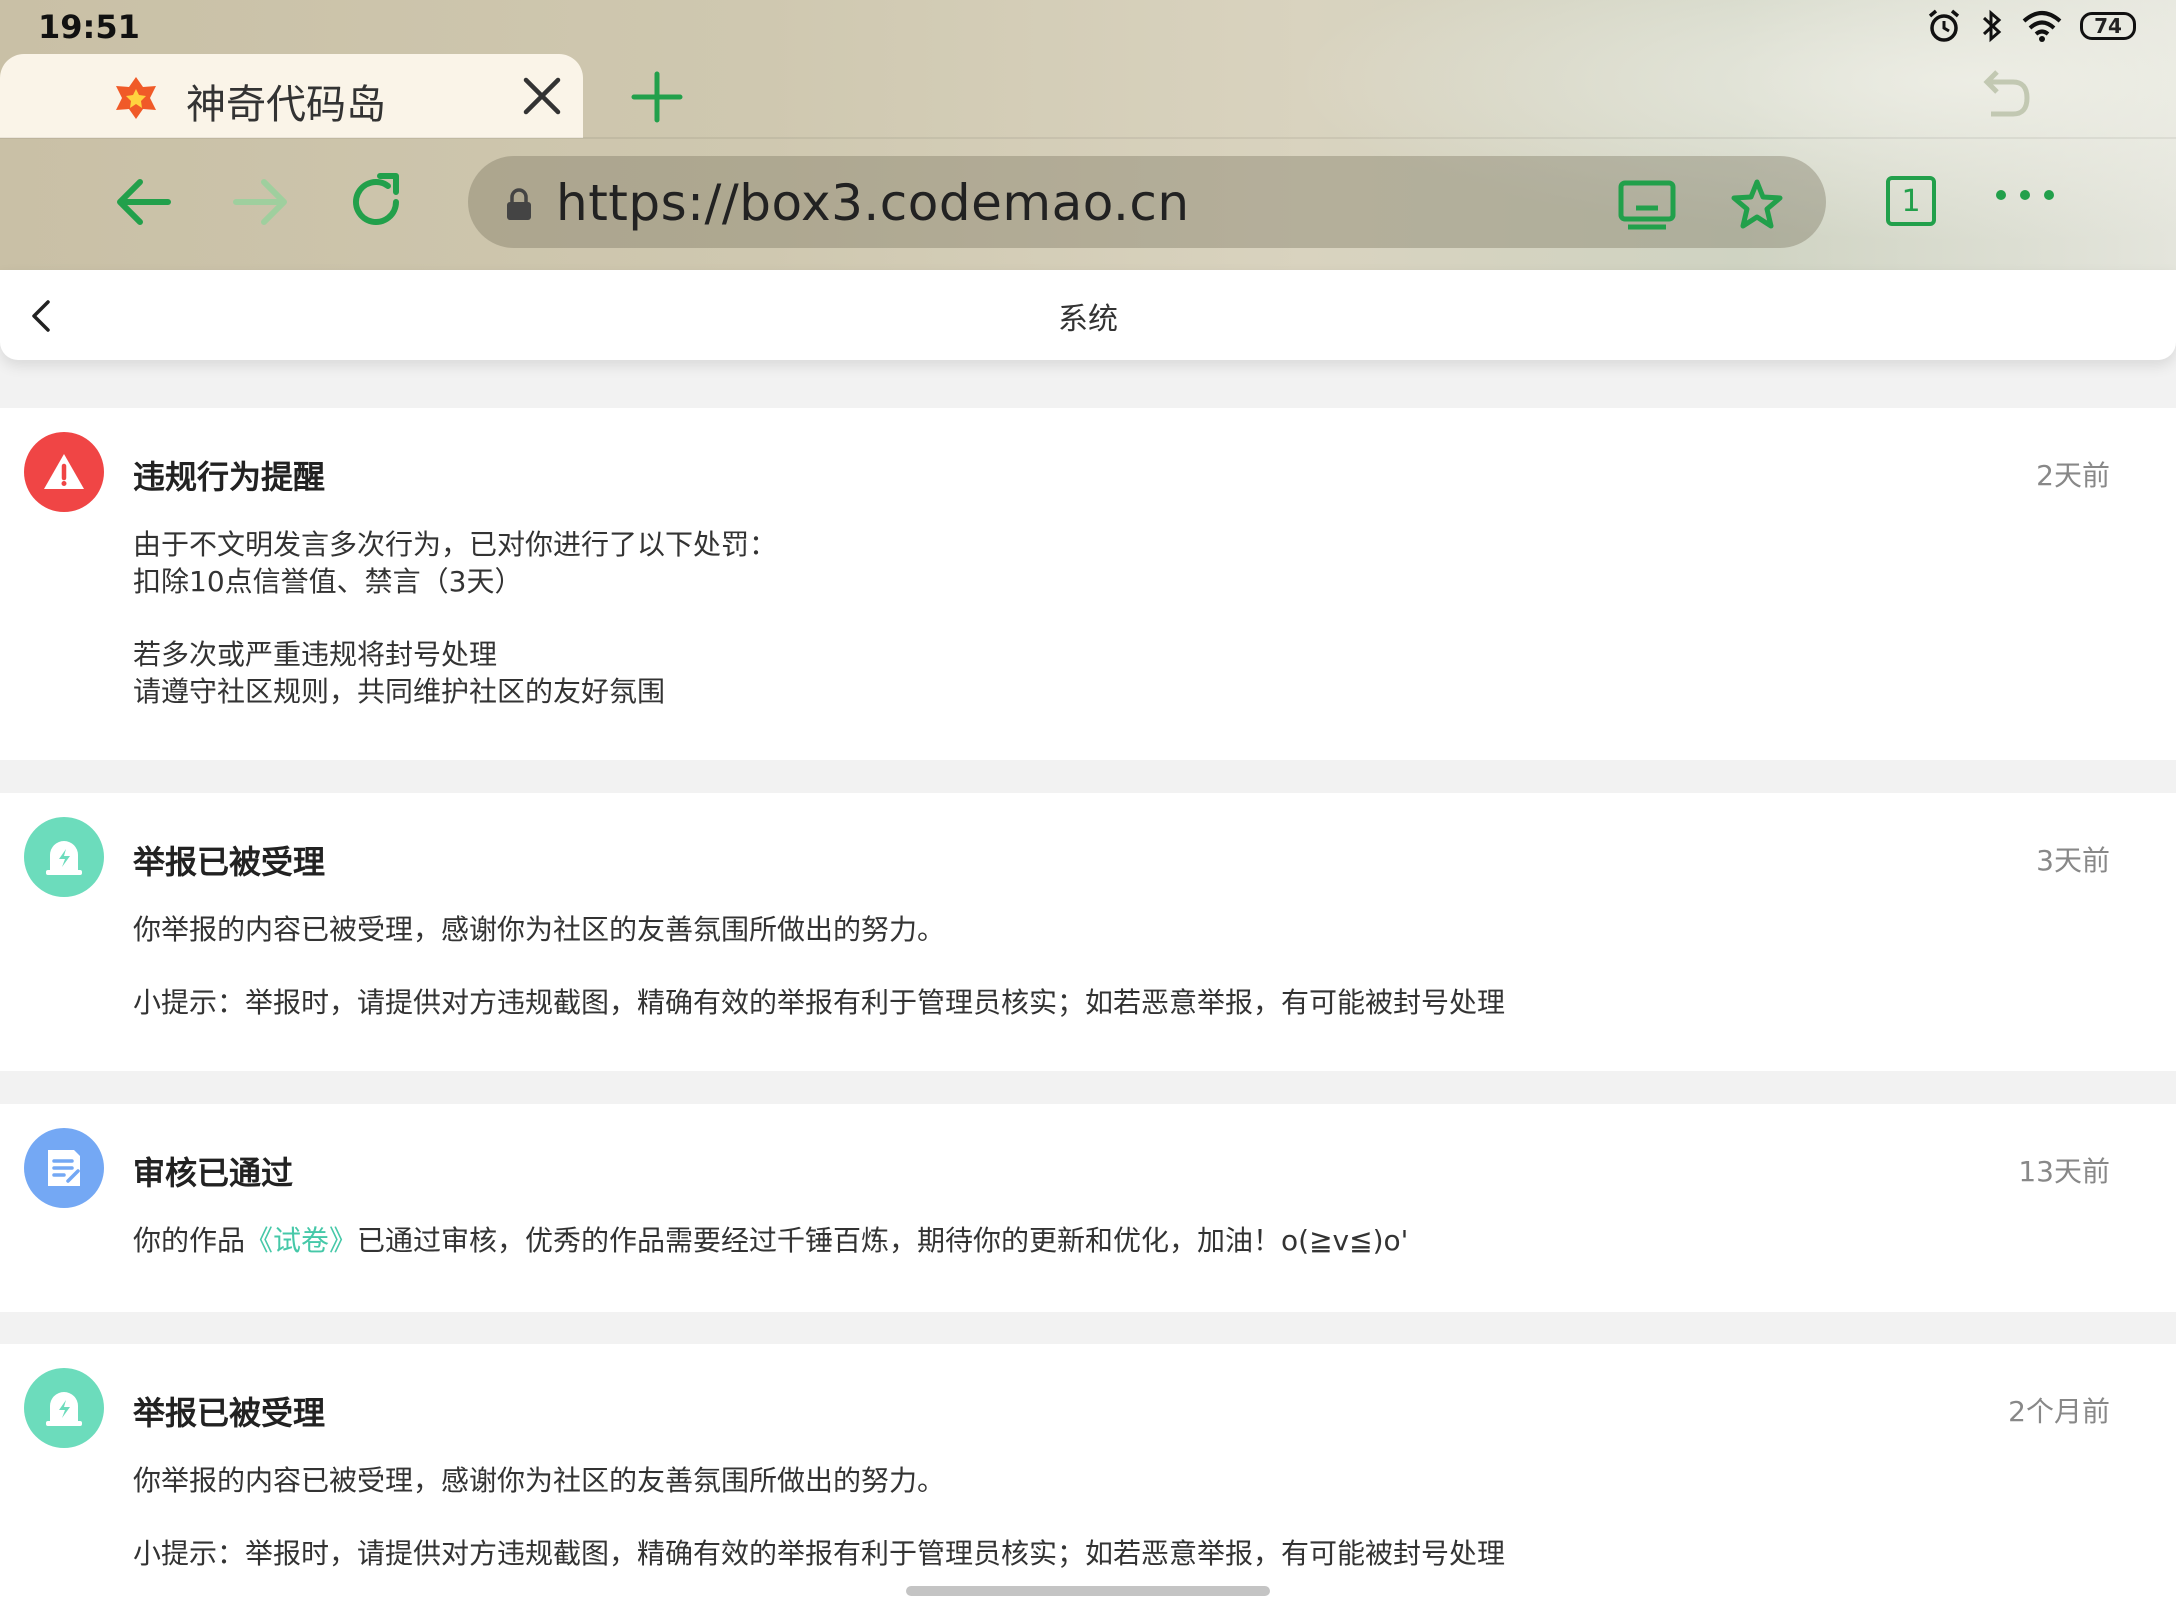  I want to click on message-line: 扣除10点信誉值、禁言（3天）, so click(328, 581).